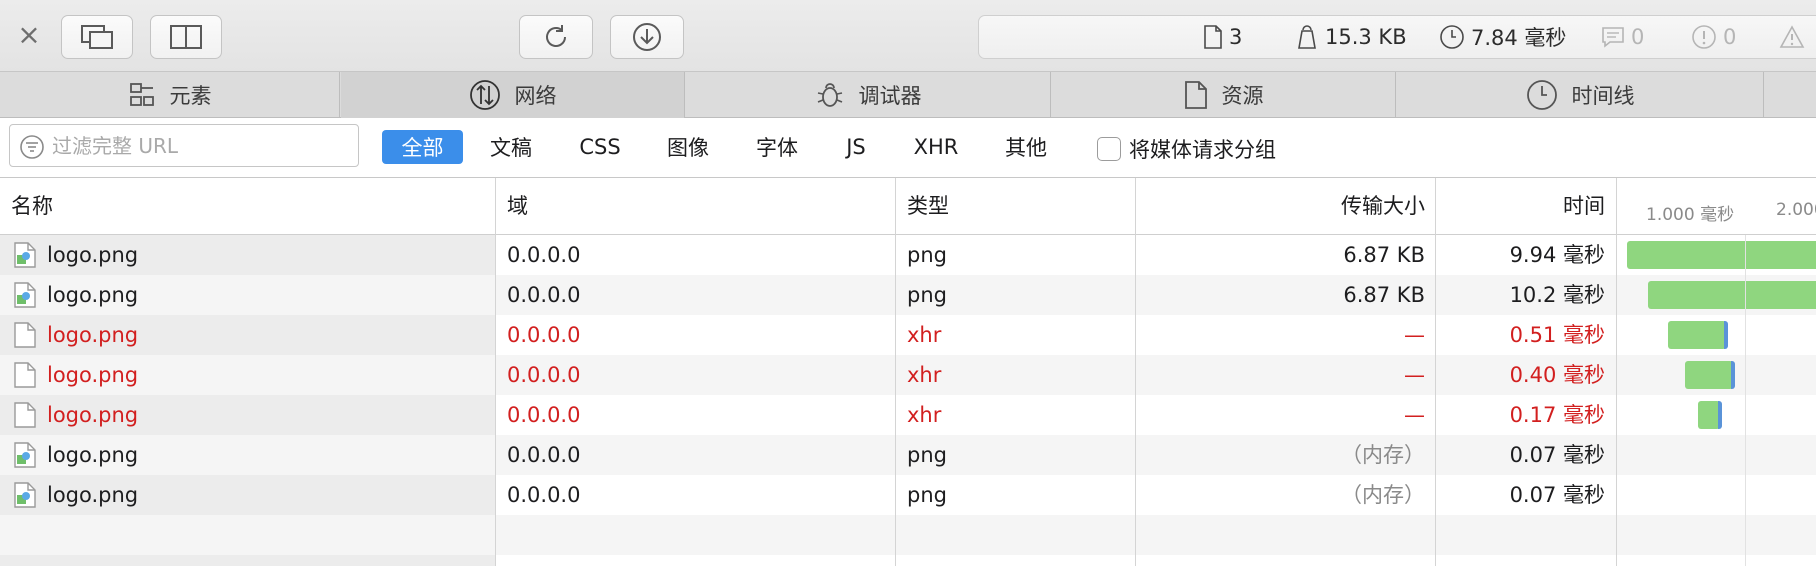 The width and height of the screenshot is (1816, 566). I want to click on table-row: logo.png 0.0.0.0 png 6.87 KB 9.94 毫秒, so click(908, 255).